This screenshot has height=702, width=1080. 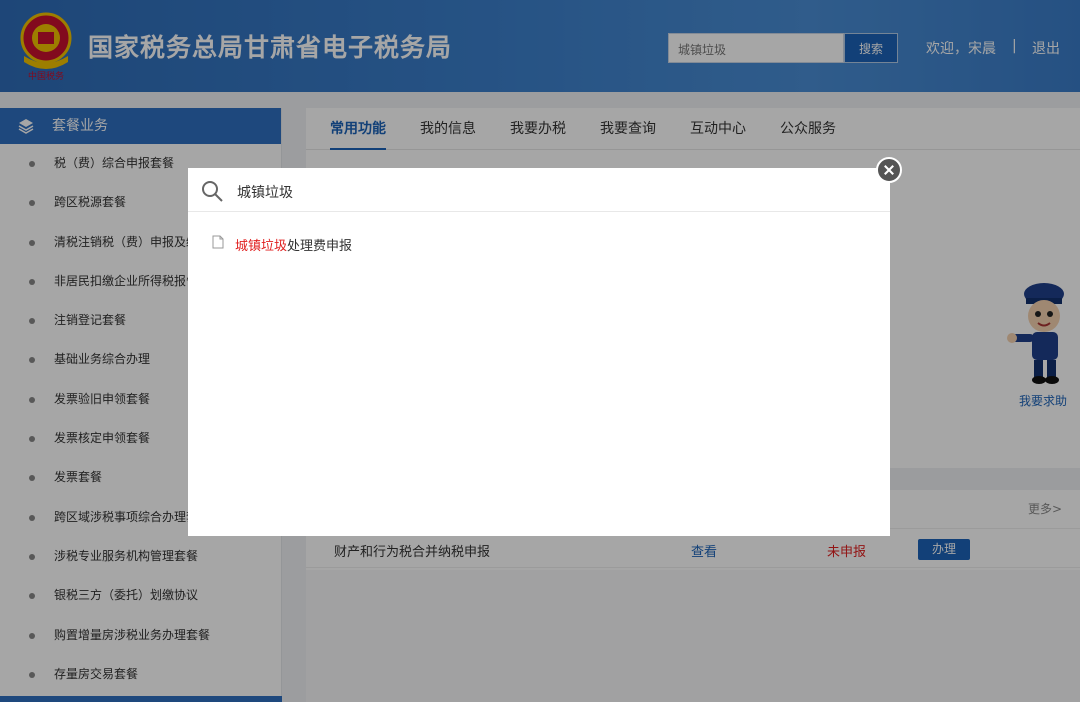 I want to click on document-icon, so click(x=218, y=242).